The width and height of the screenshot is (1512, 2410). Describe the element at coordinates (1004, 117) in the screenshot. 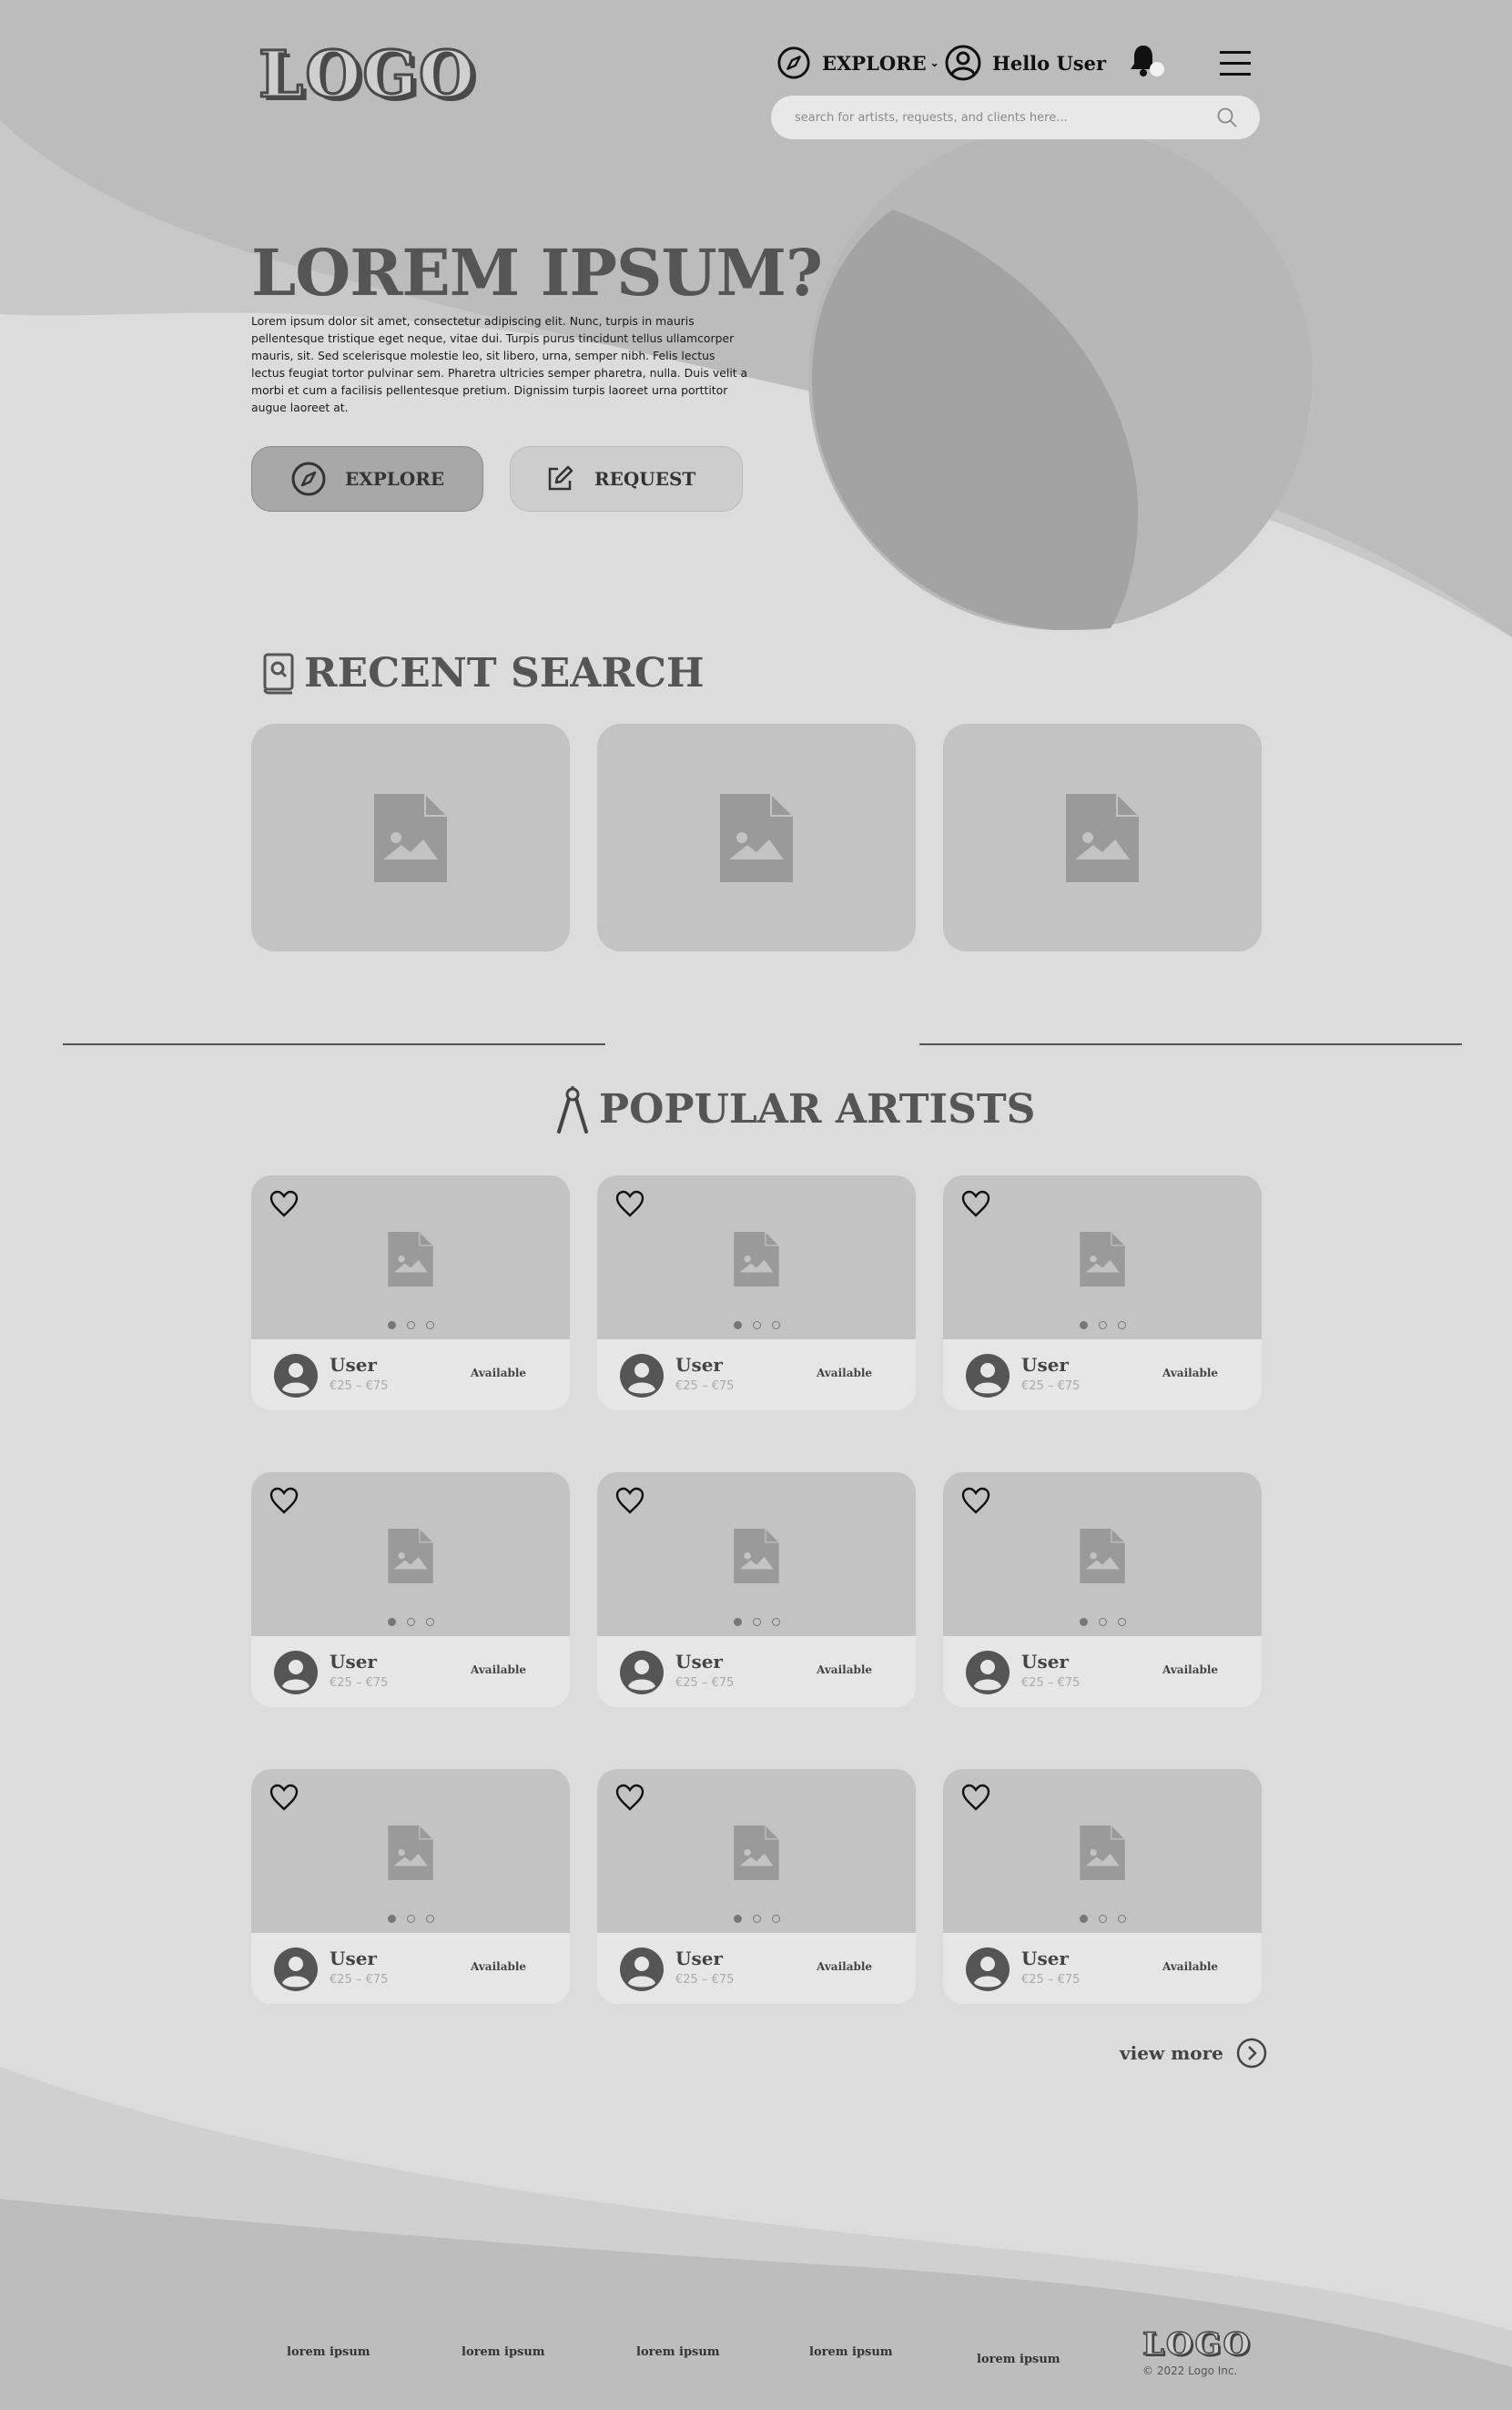

I see `search-input` at that location.